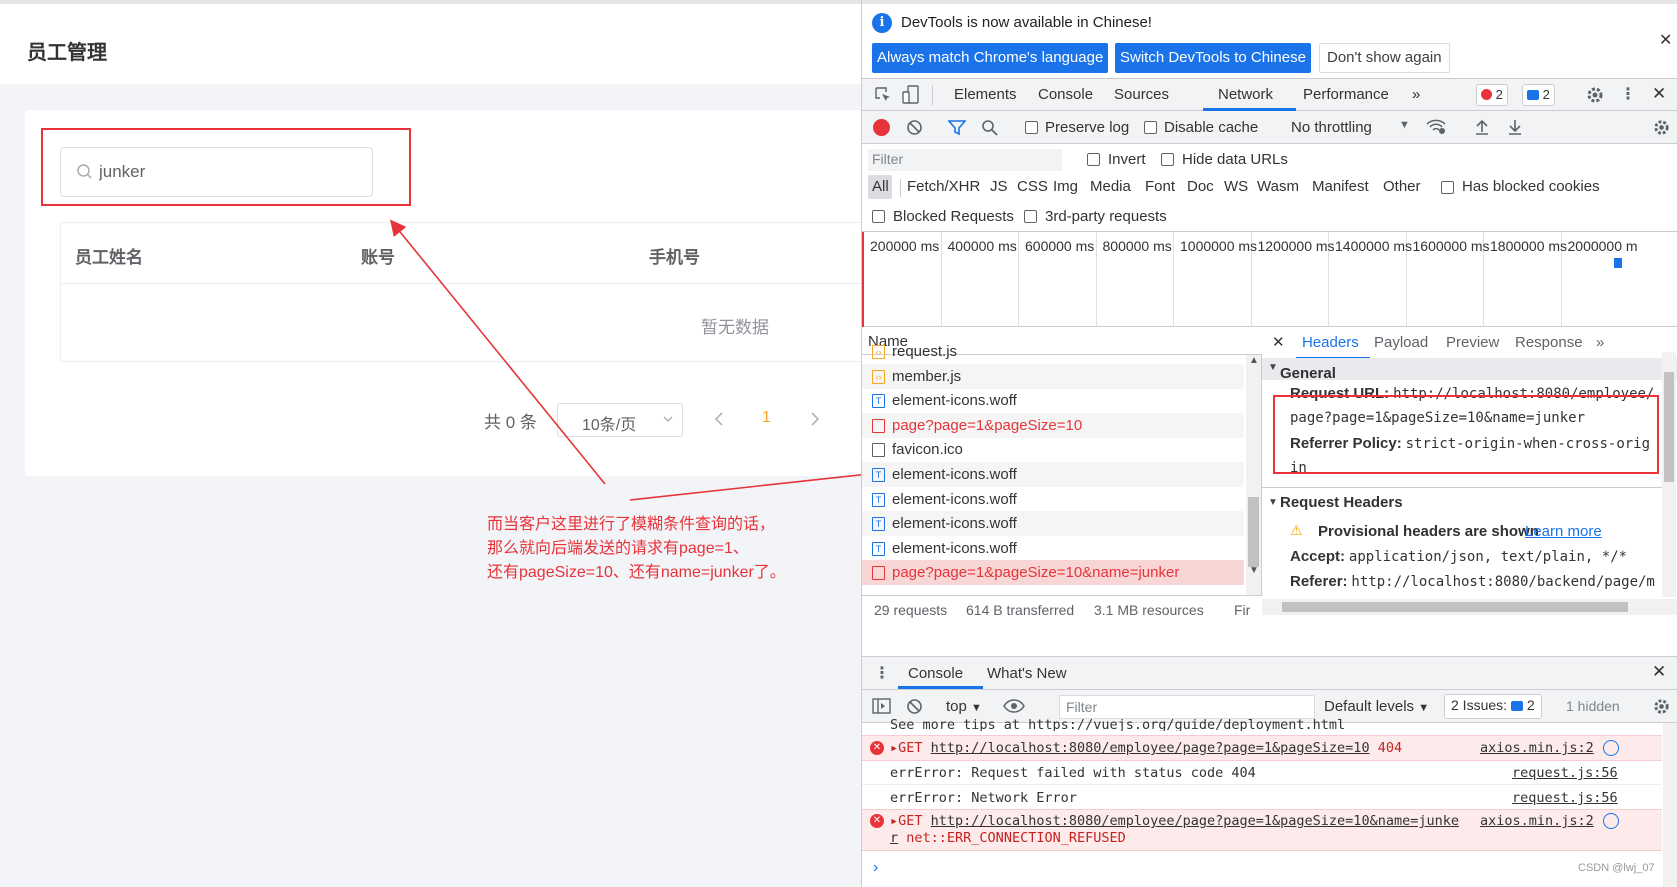 The image size is (1677, 887). Describe the element at coordinates (1254, 360) in the screenshot. I see `scroll-up-icon: ▲` at that location.